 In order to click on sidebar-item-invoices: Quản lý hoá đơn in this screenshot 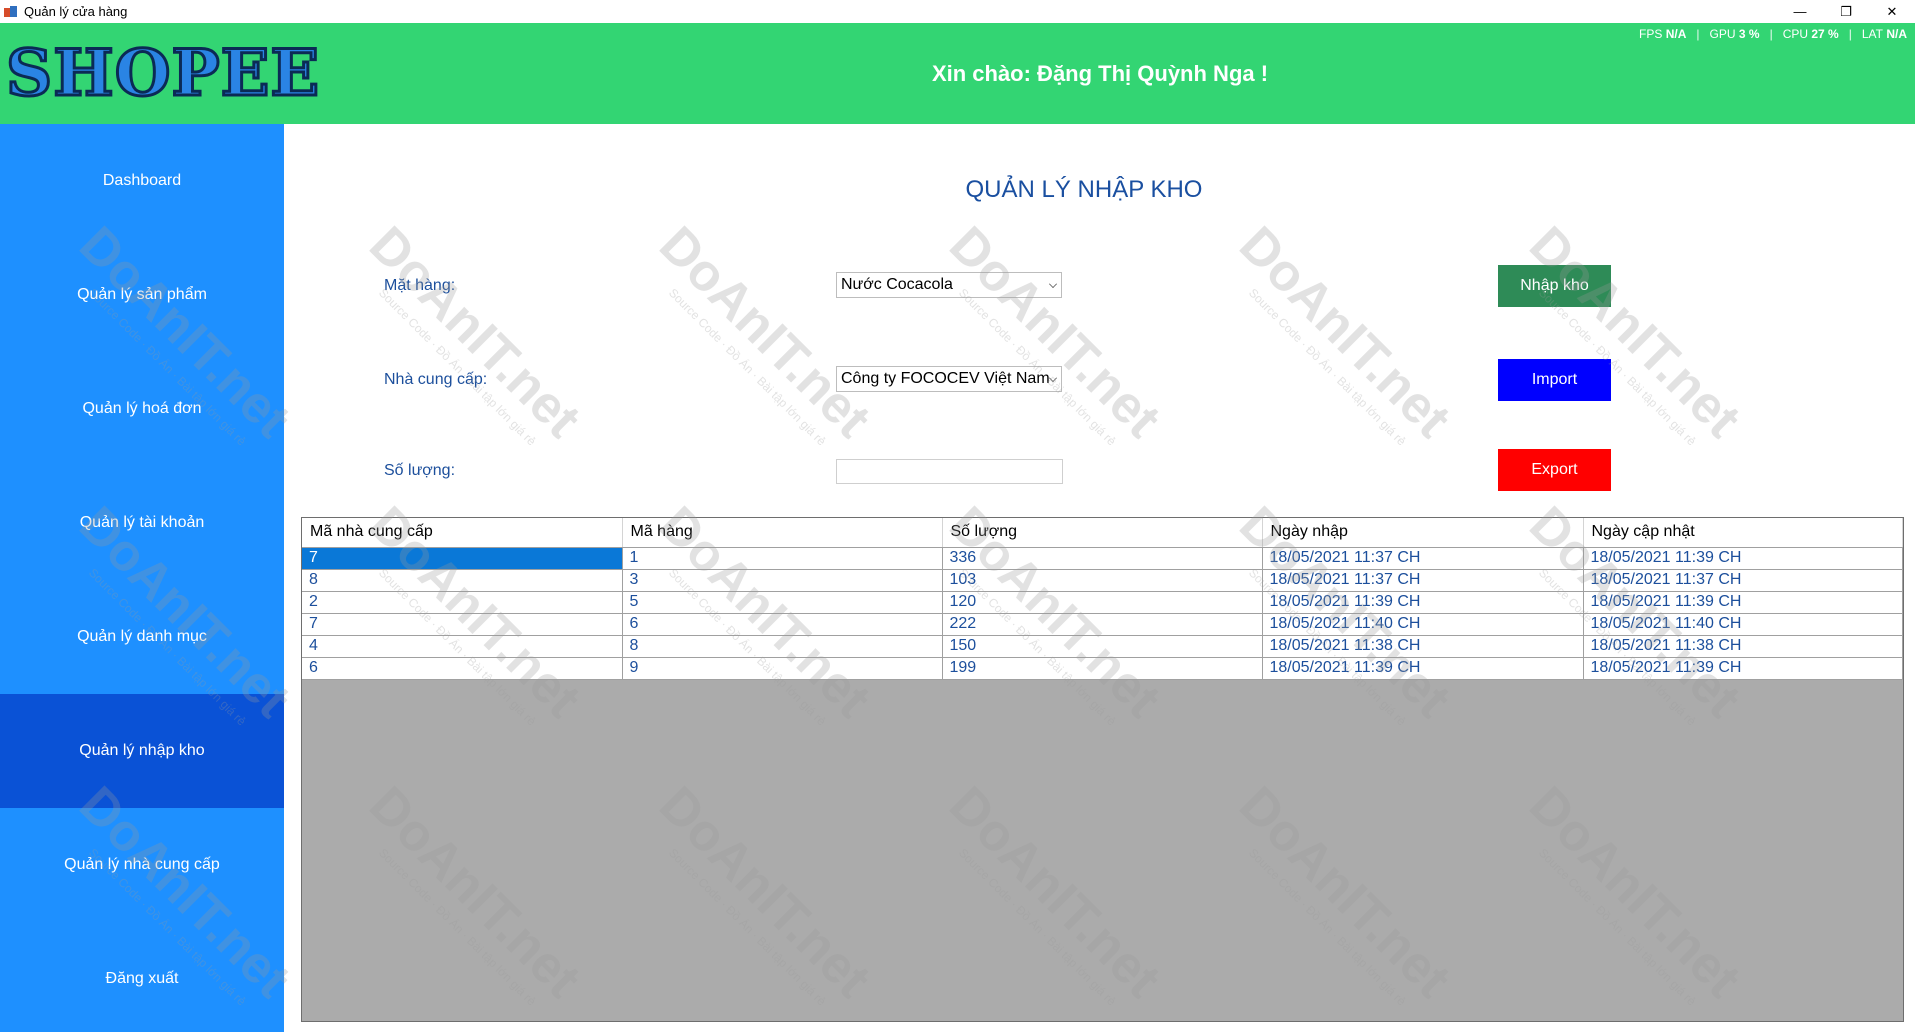, I will do `click(142, 409)`.